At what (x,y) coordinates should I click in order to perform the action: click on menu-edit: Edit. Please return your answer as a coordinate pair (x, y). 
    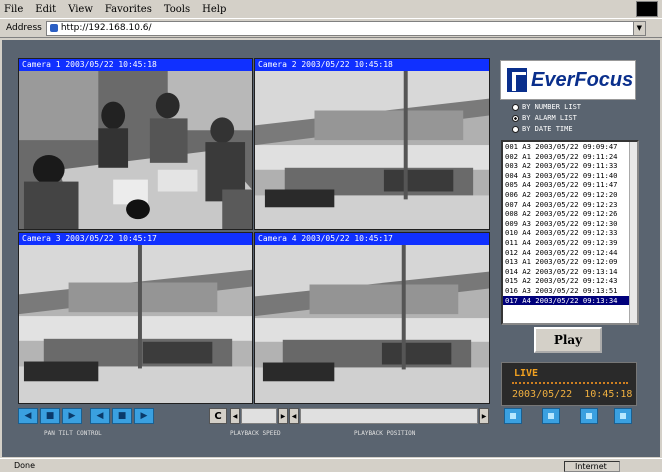
    Looking at the image, I should click on (45, 9).